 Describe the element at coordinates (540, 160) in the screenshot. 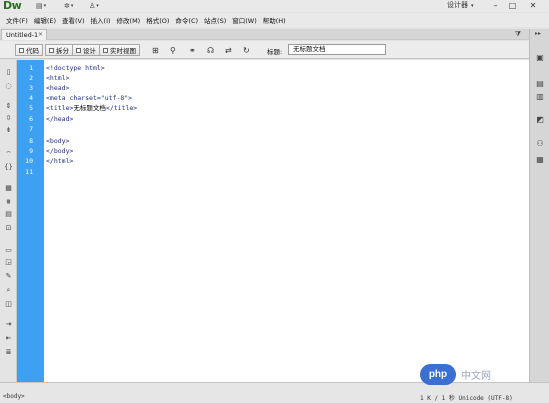

I see `assets-panel-icon: ▦` at that location.